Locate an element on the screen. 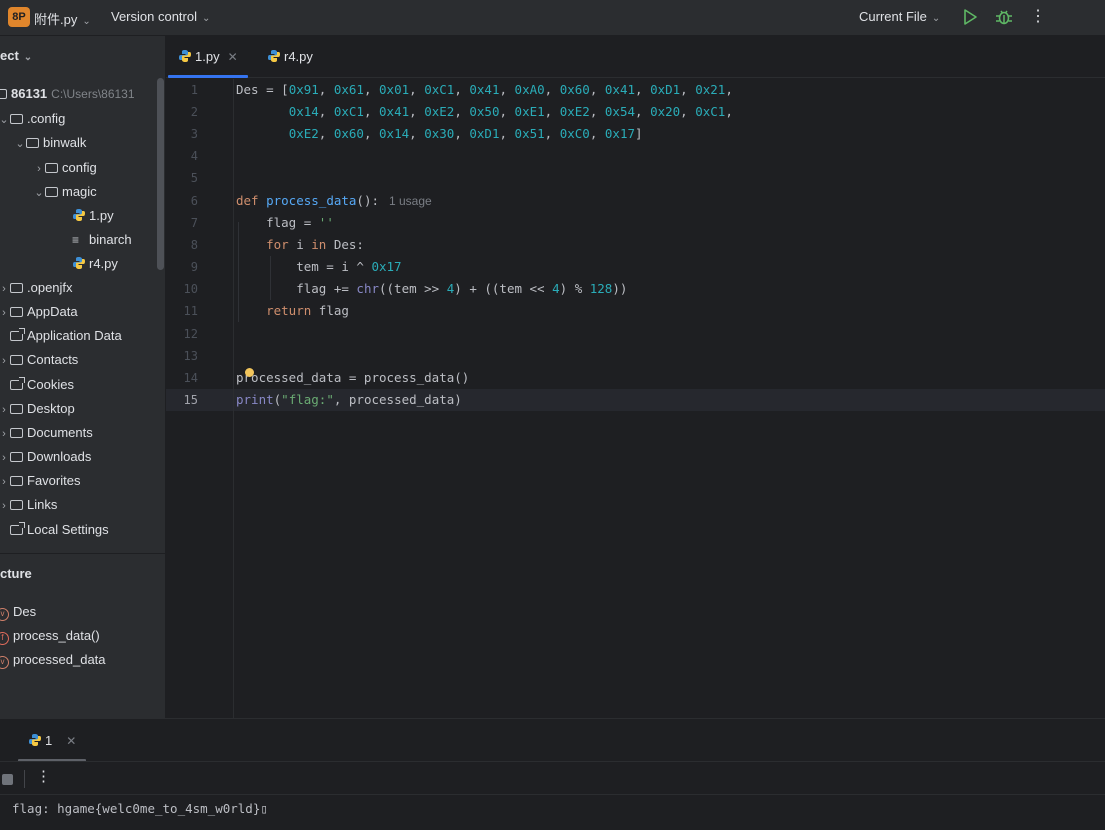 Image resolution: width=1105 pixels, height=830 pixels. run-config-selector: Current File ⌄ is located at coordinates (899, 16).